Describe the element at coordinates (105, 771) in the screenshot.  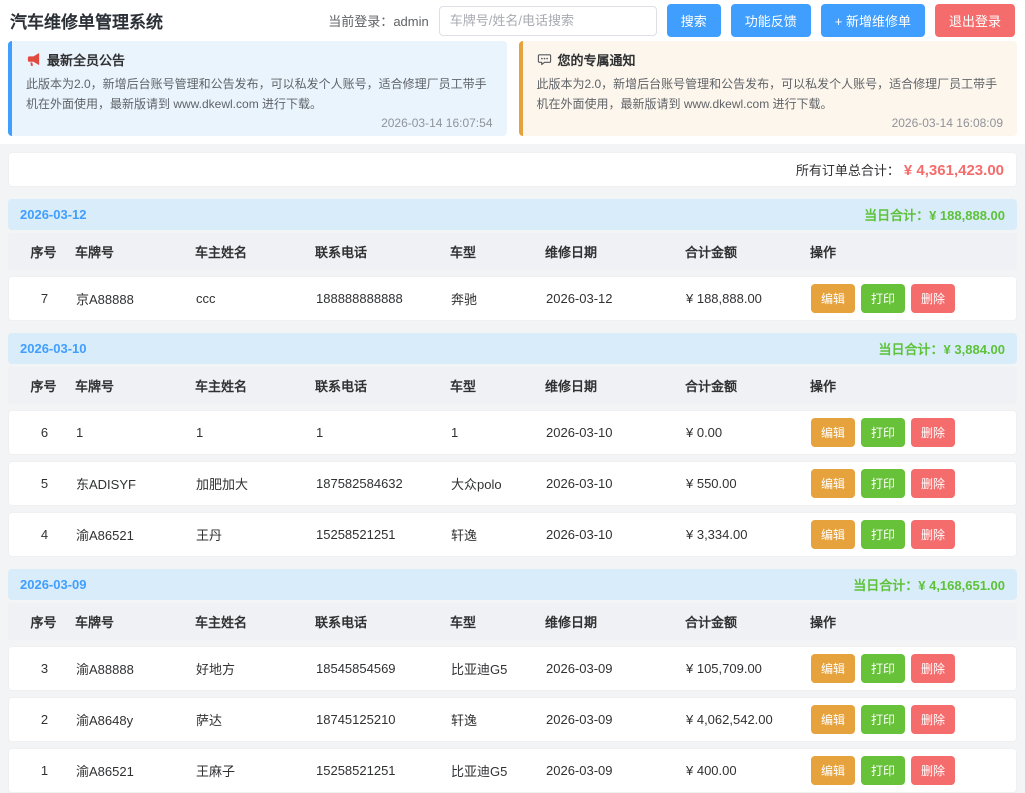
I see `cell-plate: 渝A86521` at that location.